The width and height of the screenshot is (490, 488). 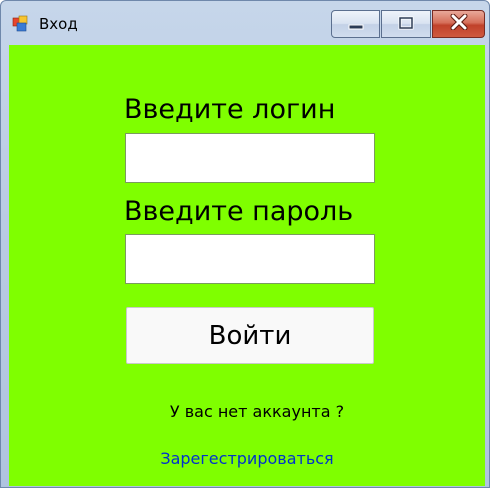 I want to click on maximize-button, so click(x=406, y=24).